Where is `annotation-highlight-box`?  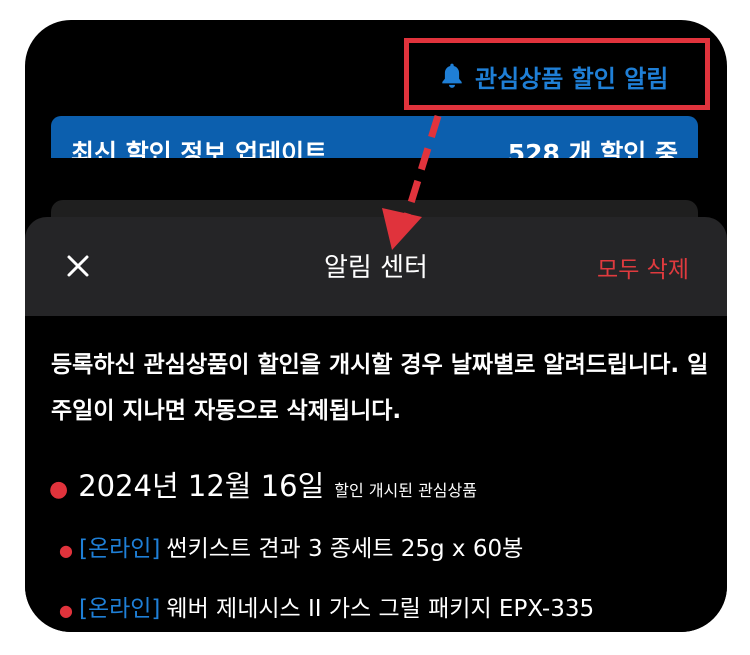
annotation-highlight-box is located at coordinates (557, 74).